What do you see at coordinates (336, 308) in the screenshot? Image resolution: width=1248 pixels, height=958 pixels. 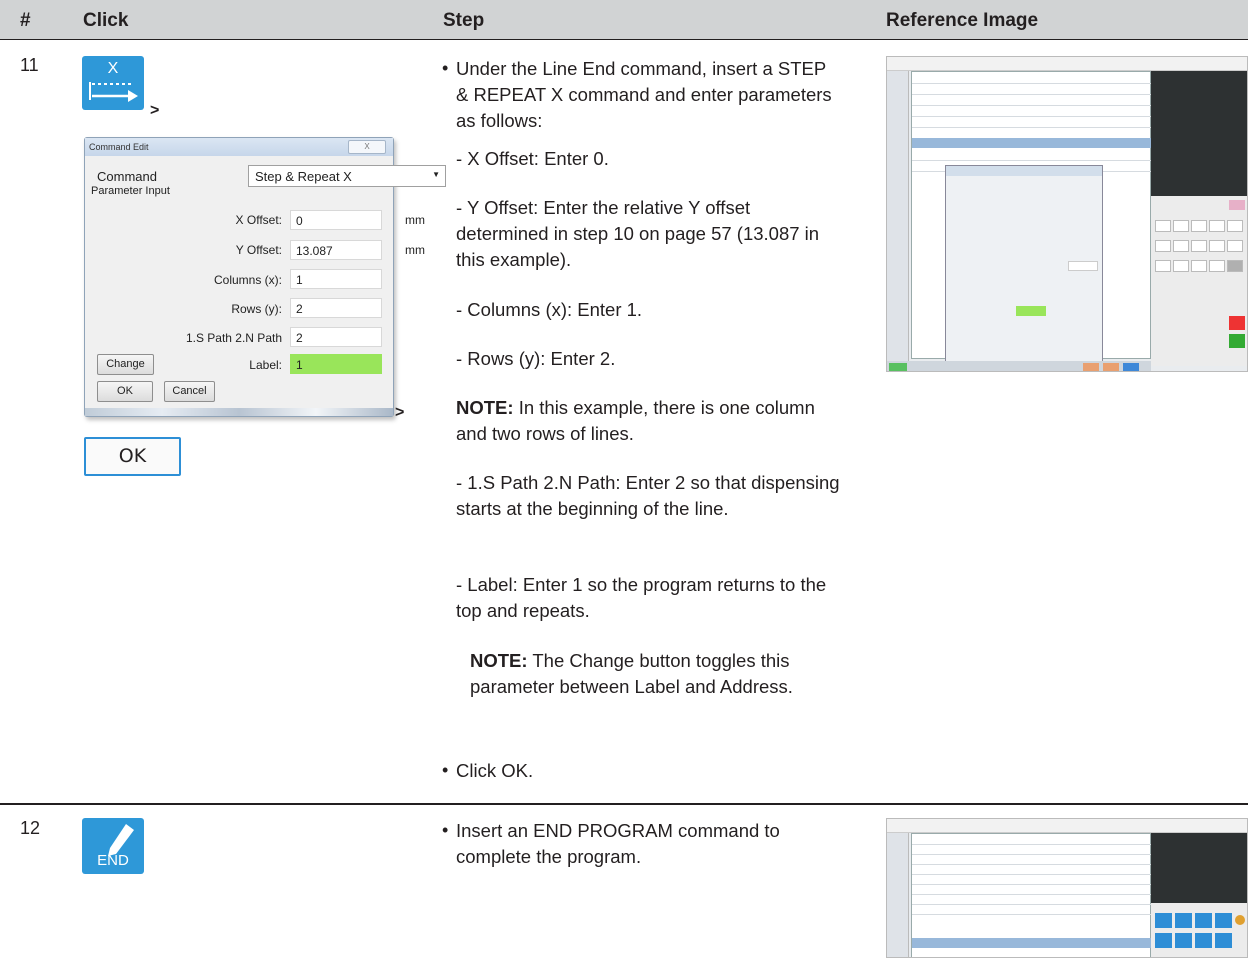 I see `rows-field: 2` at bounding box center [336, 308].